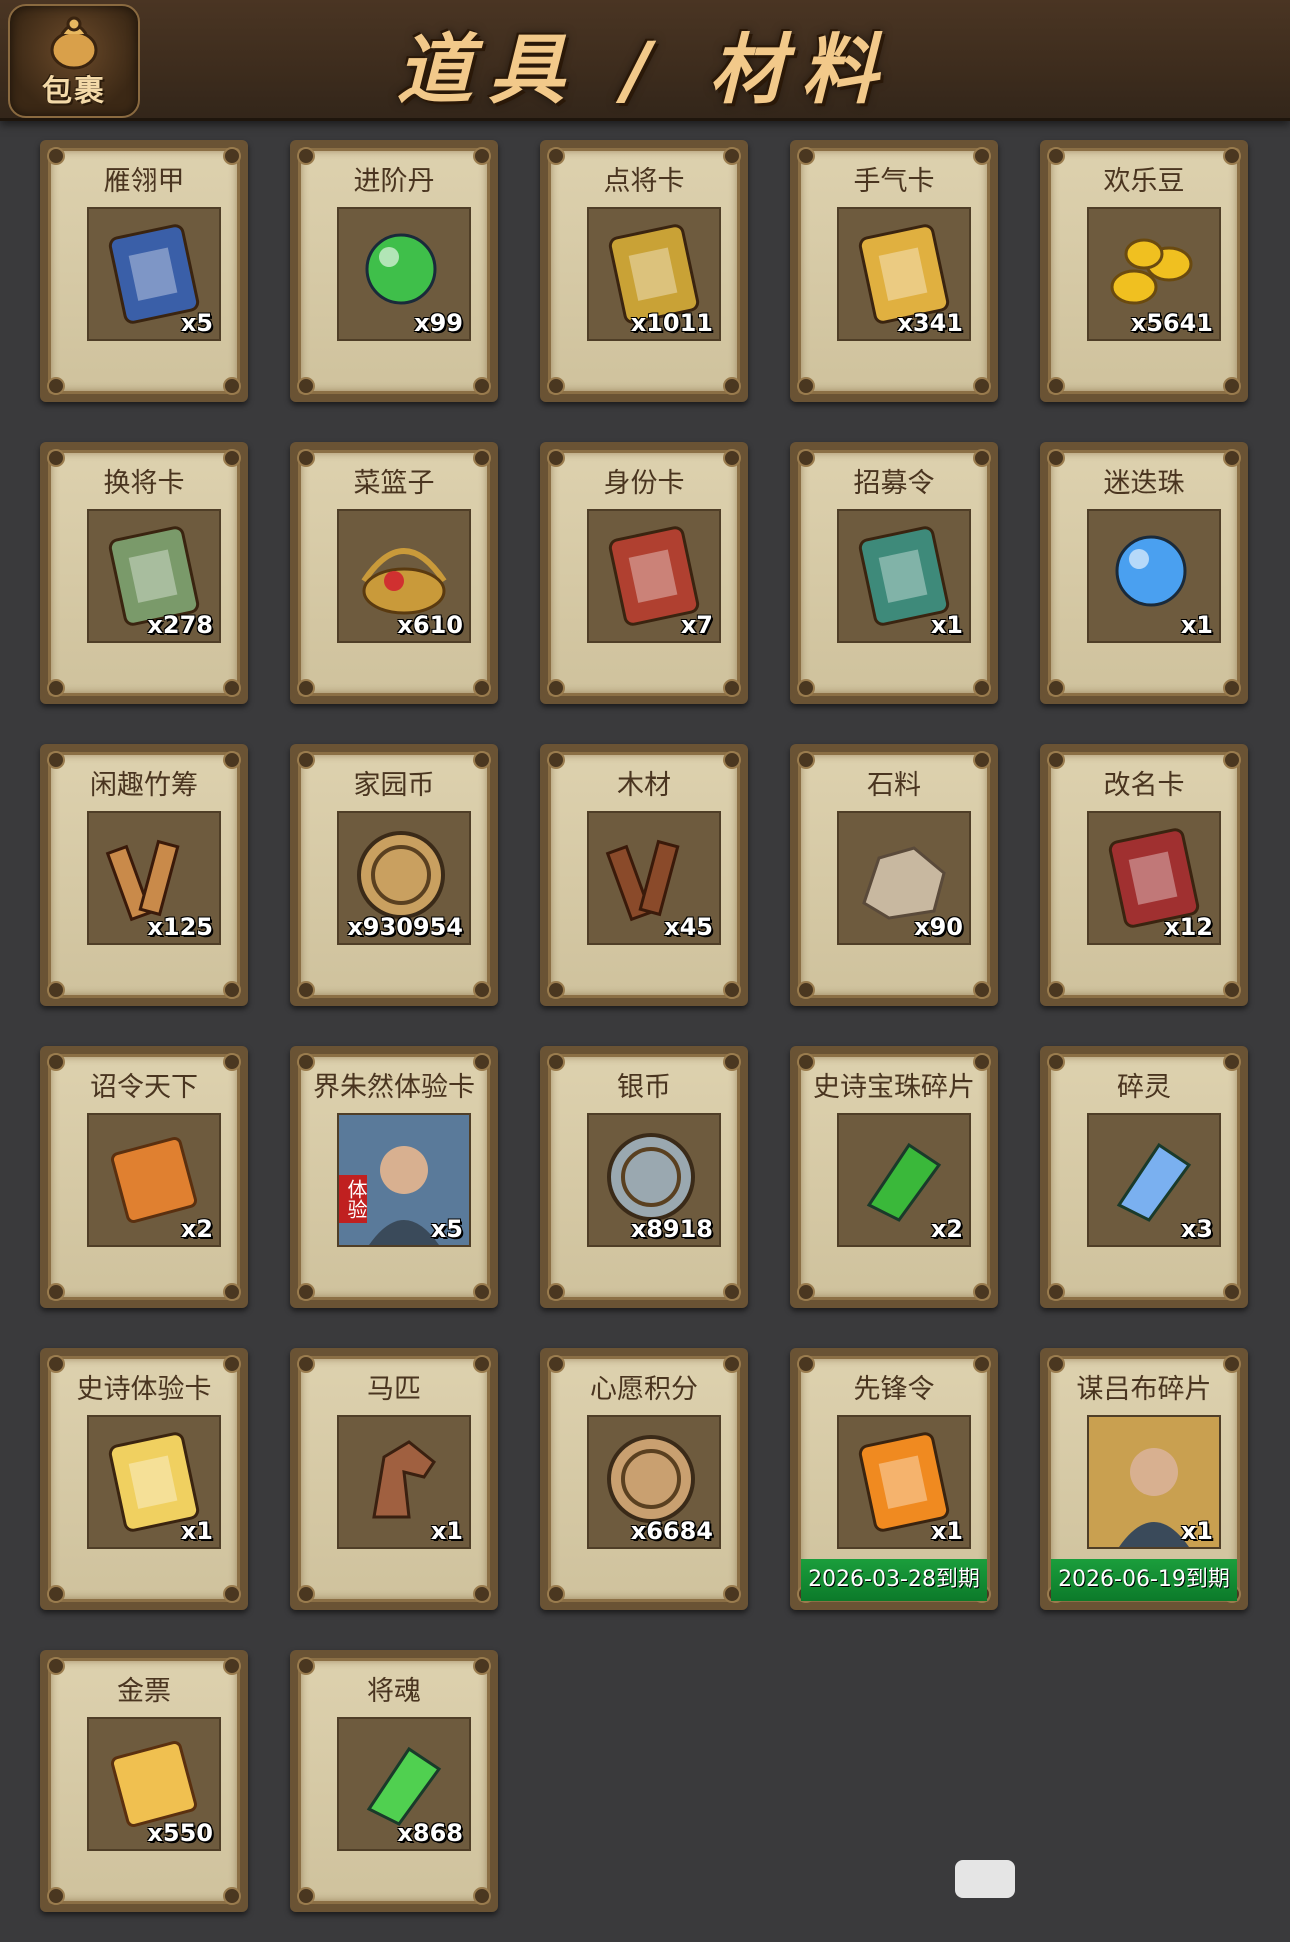  Describe the element at coordinates (180, 927) in the screenshot. I see `item-count: x125` at that location.